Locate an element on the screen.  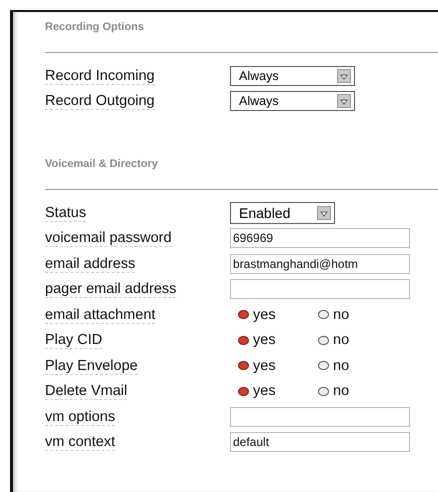
input-field: default is located at coordinates (320, 442).